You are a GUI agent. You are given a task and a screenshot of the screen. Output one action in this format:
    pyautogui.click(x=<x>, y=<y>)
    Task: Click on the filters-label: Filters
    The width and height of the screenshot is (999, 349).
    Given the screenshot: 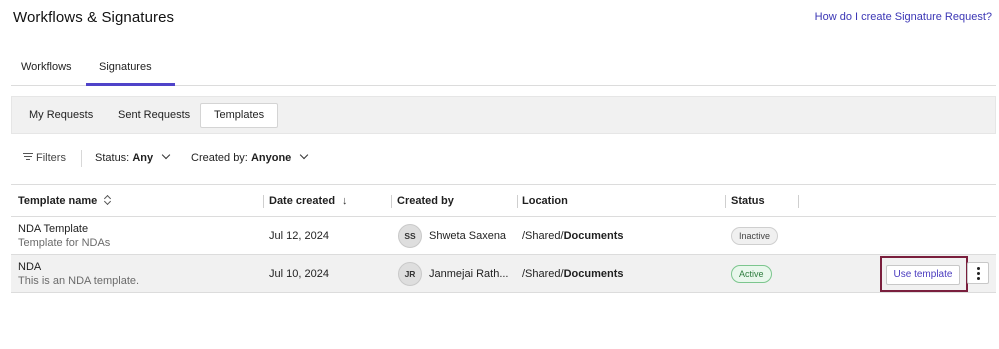 What is the action you would take?
    pyautogui.click(x=51, y=158)
    